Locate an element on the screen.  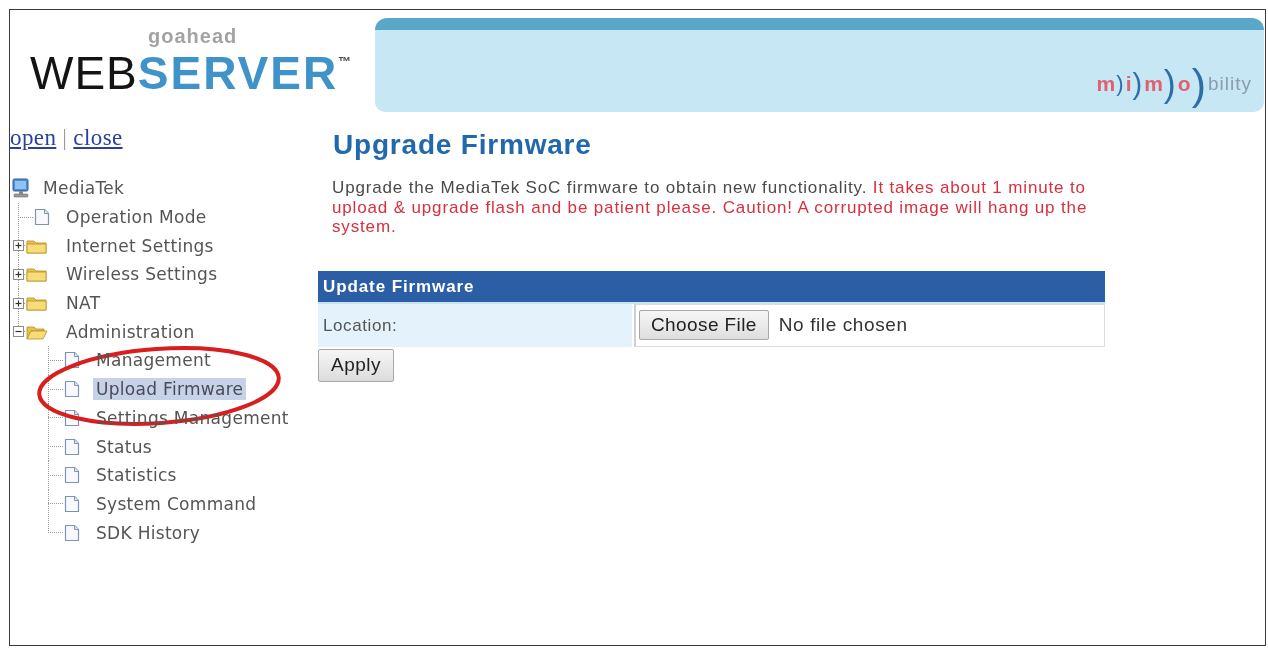
apply-button: Apply is located at coordinates (356, 365).